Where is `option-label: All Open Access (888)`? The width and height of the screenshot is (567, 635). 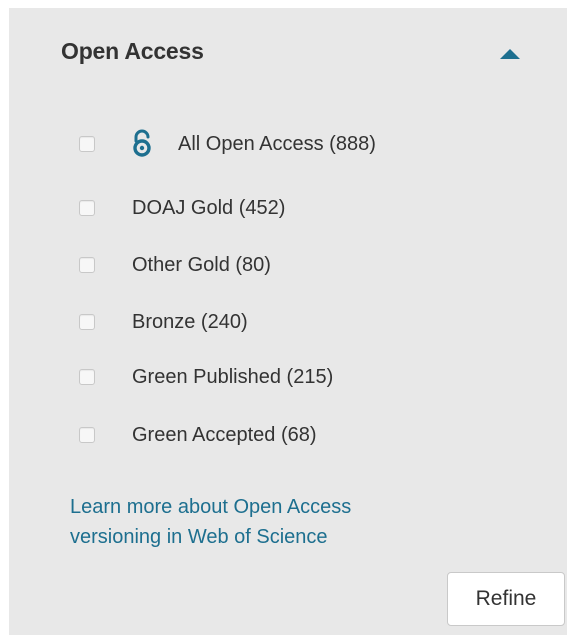
option-label: All Open Access (888) is located at coordinates (277, 143).